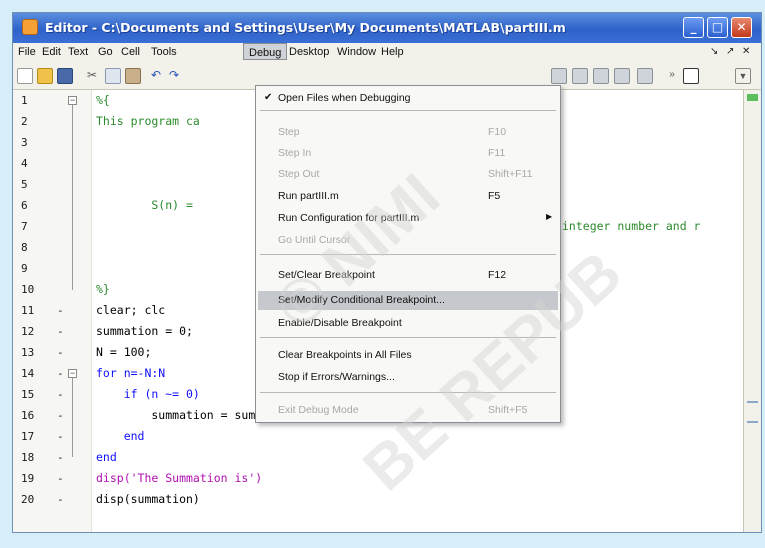 The height and width of the screenshot is (548, 765). Describe the element at coordinates (174, 75) in the screenshot. I see `redo-icon: ↷` at that location.